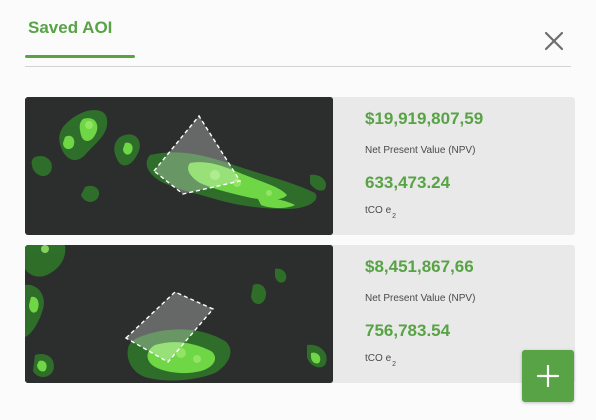 Image resolution: width=596 pixels, height=420 pixels. Describe the element at coordinates (80, 56) in the screenshot. I see `tab-active-indicator` at that location.